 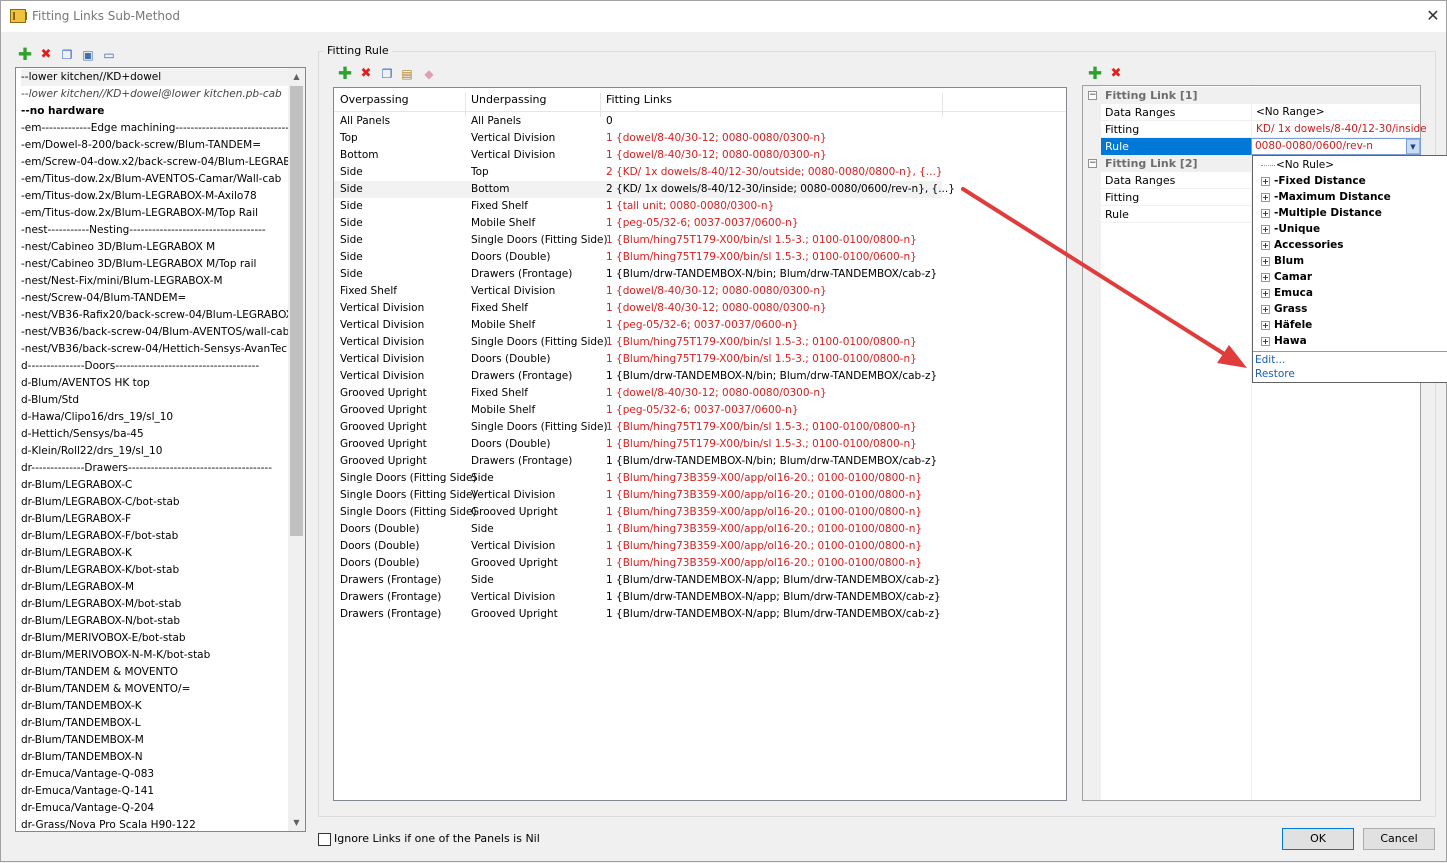 I want to click on rule-tree-node: + Grass, so click(x=1284, y=309).